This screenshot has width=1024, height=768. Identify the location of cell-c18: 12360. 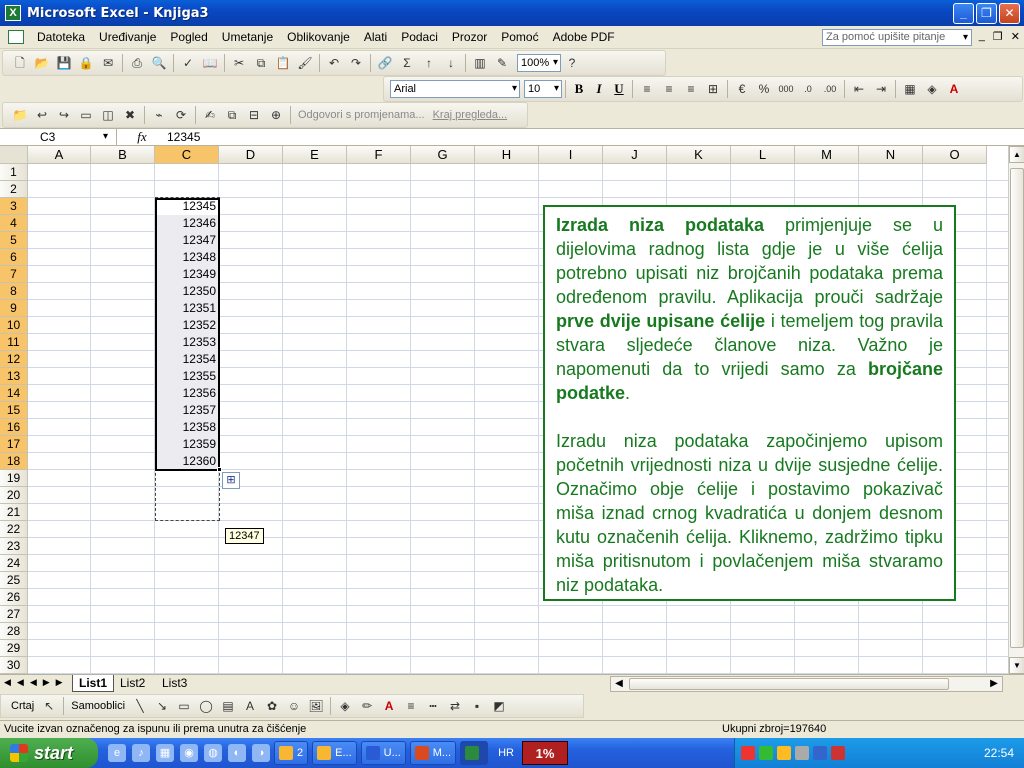
(187, 461).